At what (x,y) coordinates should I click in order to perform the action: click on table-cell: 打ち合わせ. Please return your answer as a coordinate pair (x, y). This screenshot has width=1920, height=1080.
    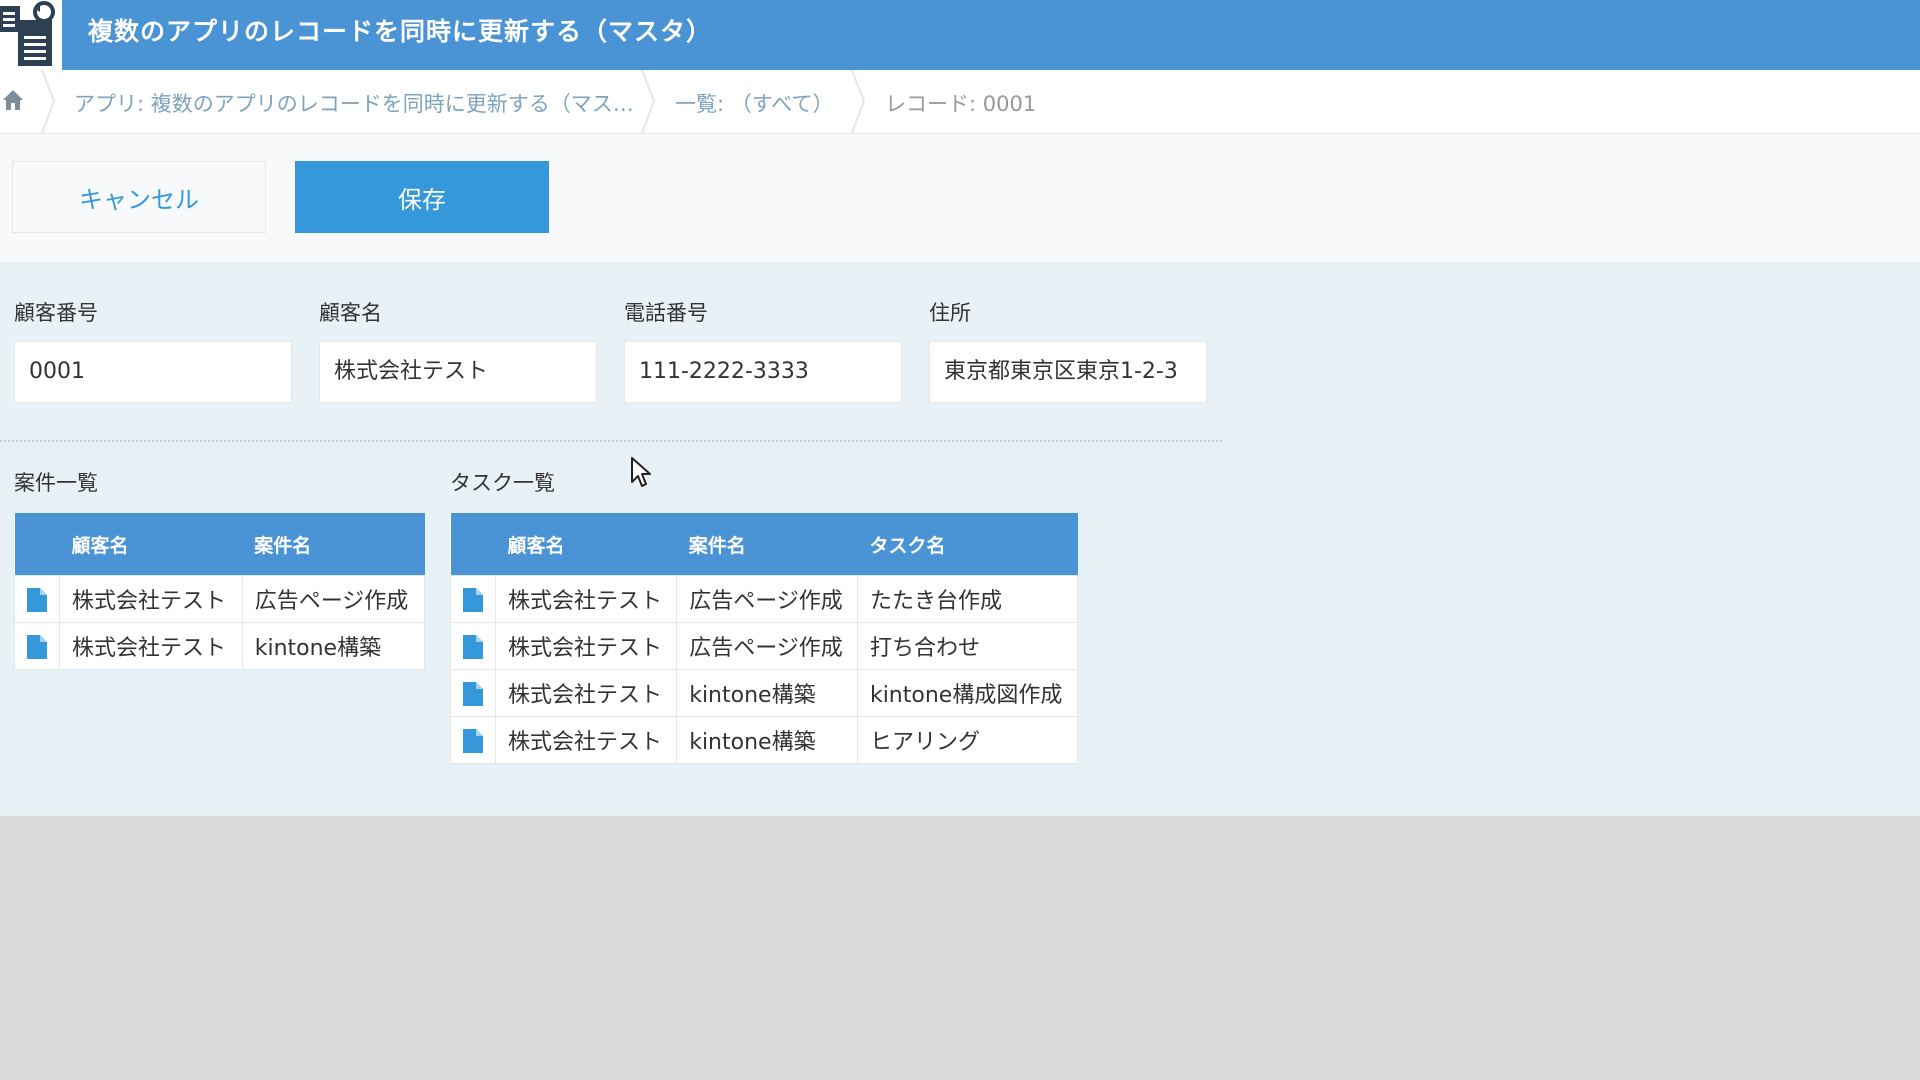
    Looking at the image, I should click on (967, 646).